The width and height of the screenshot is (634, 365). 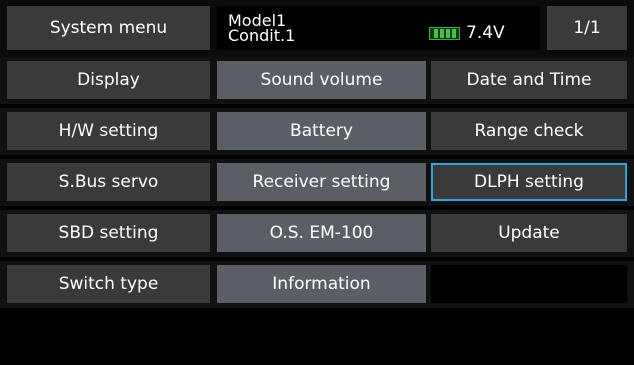 What do you see at coordinates (321, 131) in the screenshot?
I see `battery-button: Battery` at bounding box center [321, 131].